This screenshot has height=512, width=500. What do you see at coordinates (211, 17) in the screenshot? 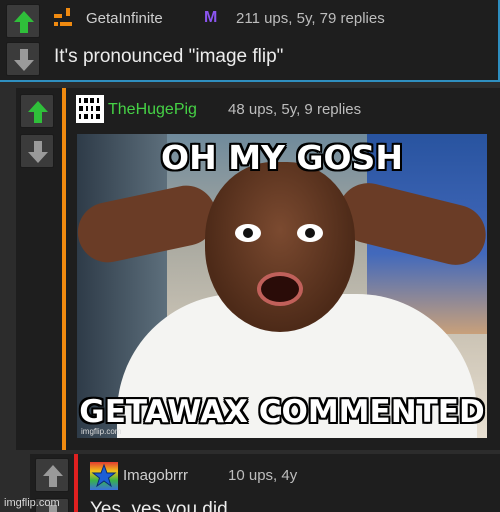
I see `mod-badge: M` at bounding box center [211, 17].